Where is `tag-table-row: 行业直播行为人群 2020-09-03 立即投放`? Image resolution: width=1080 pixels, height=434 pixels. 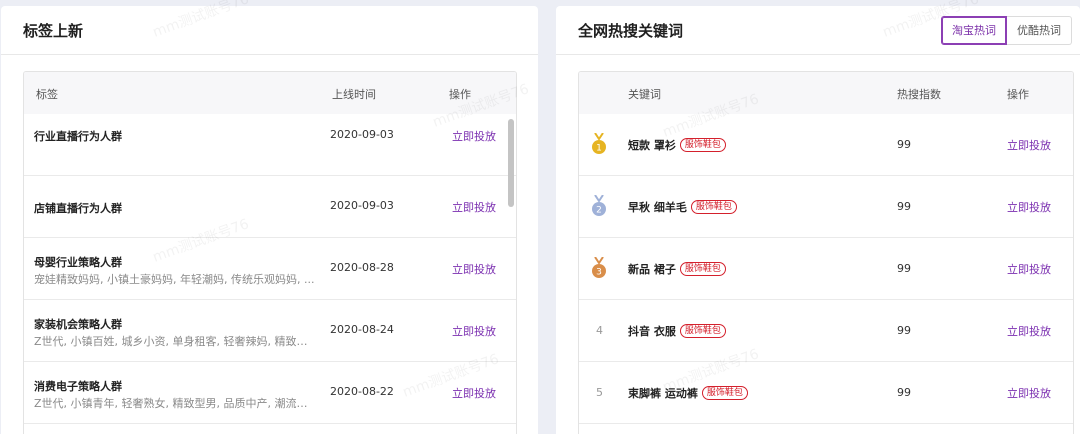
tag-table-row: 行业直播行为人群 2020-09-03 立即投放 is located at coordinates (270, 145).